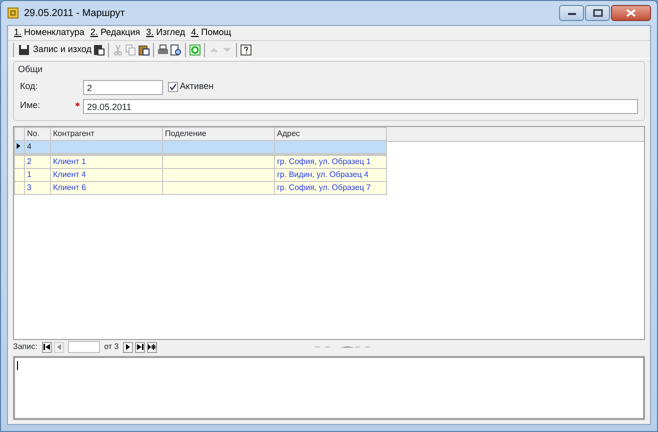 The image size is (658, 432). I want to click on printer-icon, so click(163, 50).